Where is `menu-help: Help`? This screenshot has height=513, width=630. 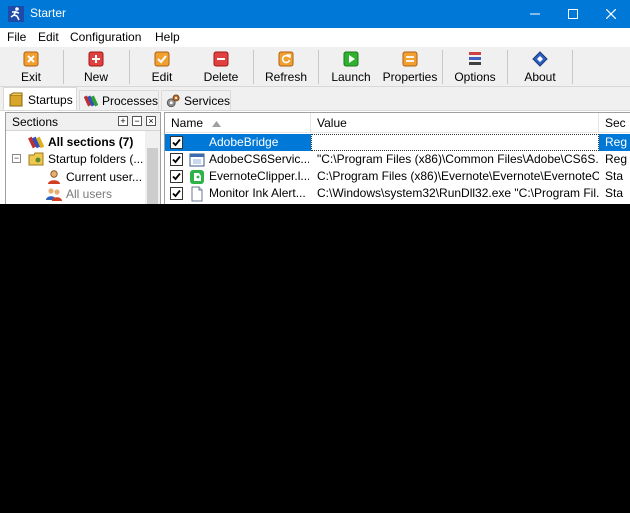
menu-help: Help is located at coordinates (167, 37).